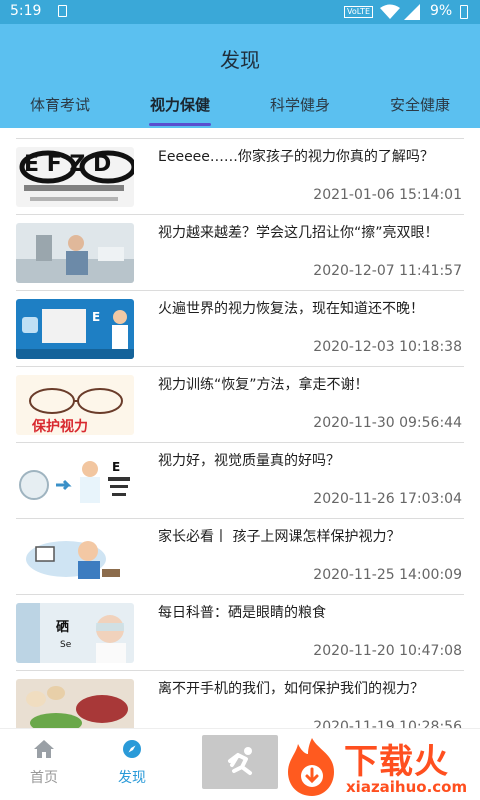 The height and width of the screenshot is (800, 480). I want to click on article-thumbnail: E F Z D, so click(75, 177).